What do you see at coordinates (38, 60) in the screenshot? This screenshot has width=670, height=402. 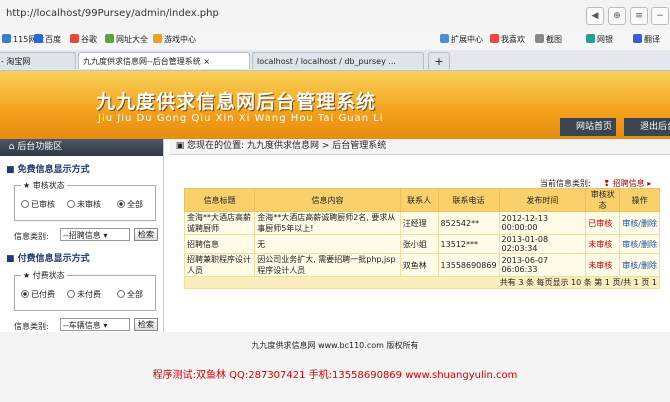 I see `tab-taobao: - 淘宝网` at bounding box center [38, 60].